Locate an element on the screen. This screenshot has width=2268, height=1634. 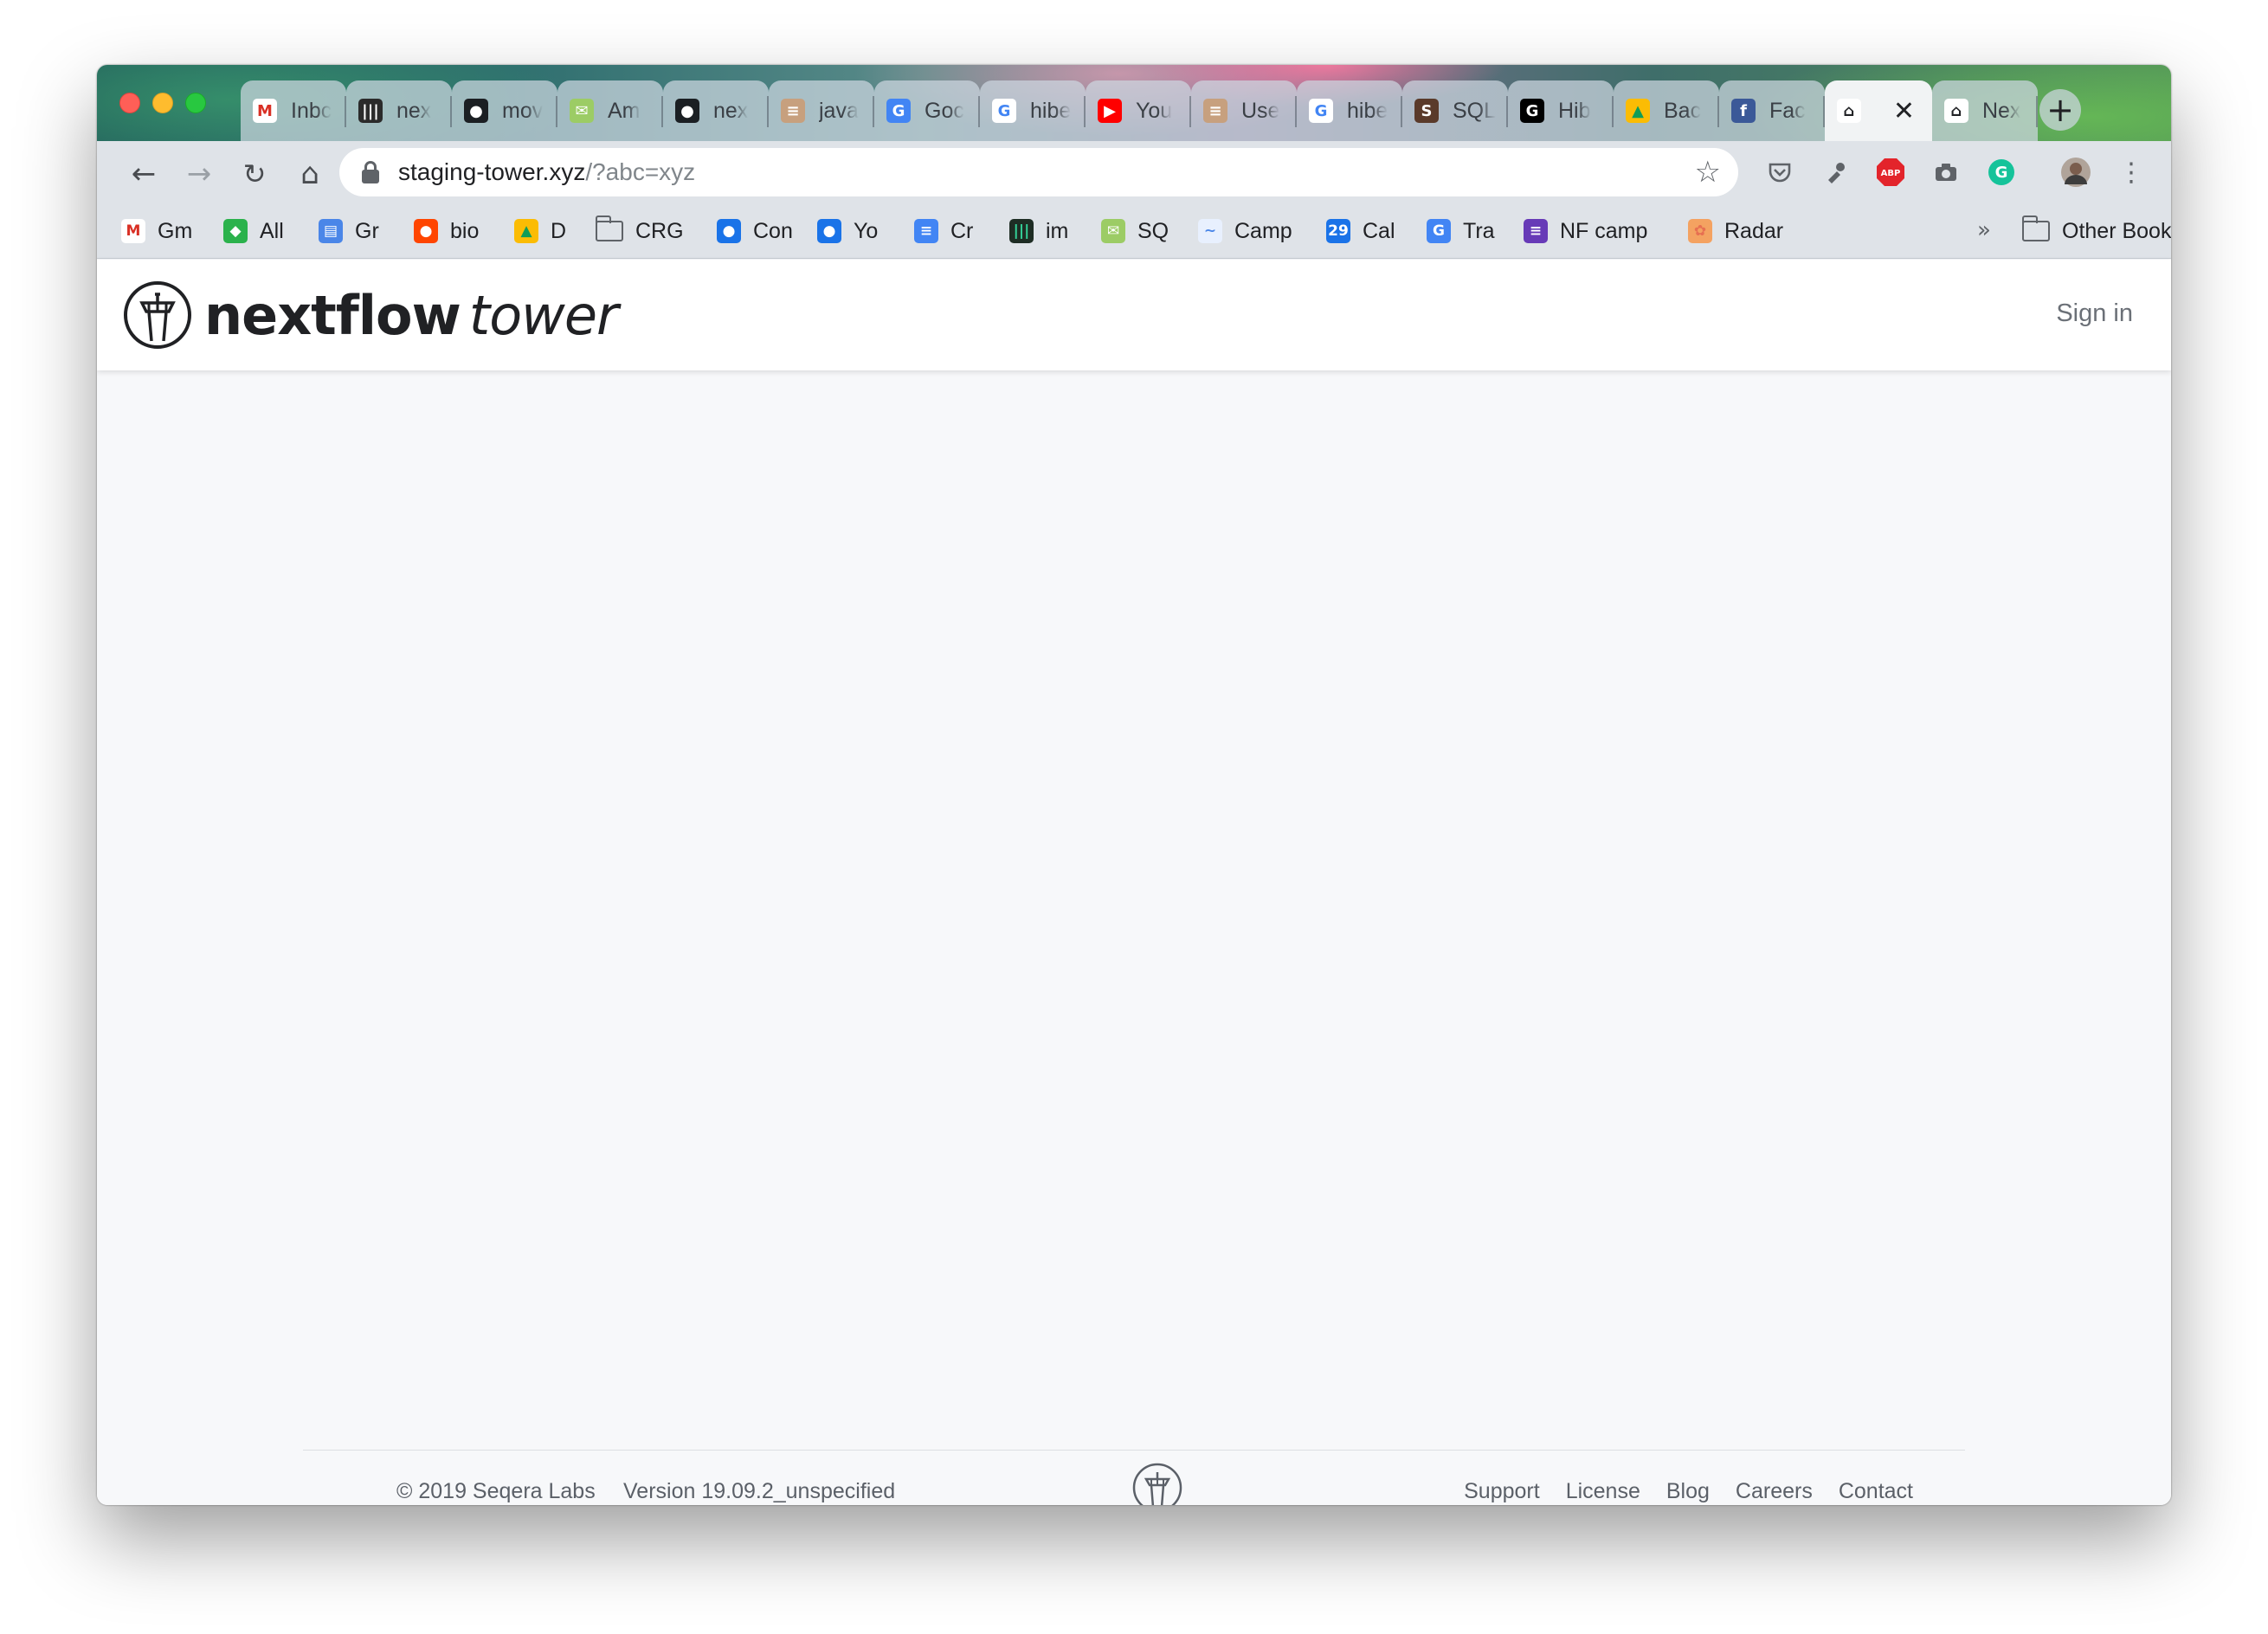
tab-12: G Hib is located at coordinates (1561, 110).